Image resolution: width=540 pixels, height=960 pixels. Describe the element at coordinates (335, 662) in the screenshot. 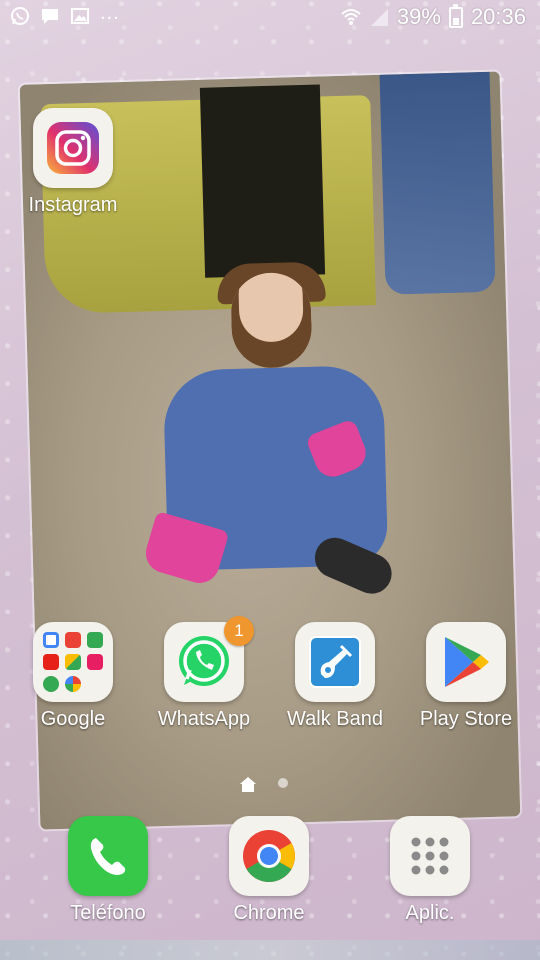

I see `walk-band-icon` at that location.